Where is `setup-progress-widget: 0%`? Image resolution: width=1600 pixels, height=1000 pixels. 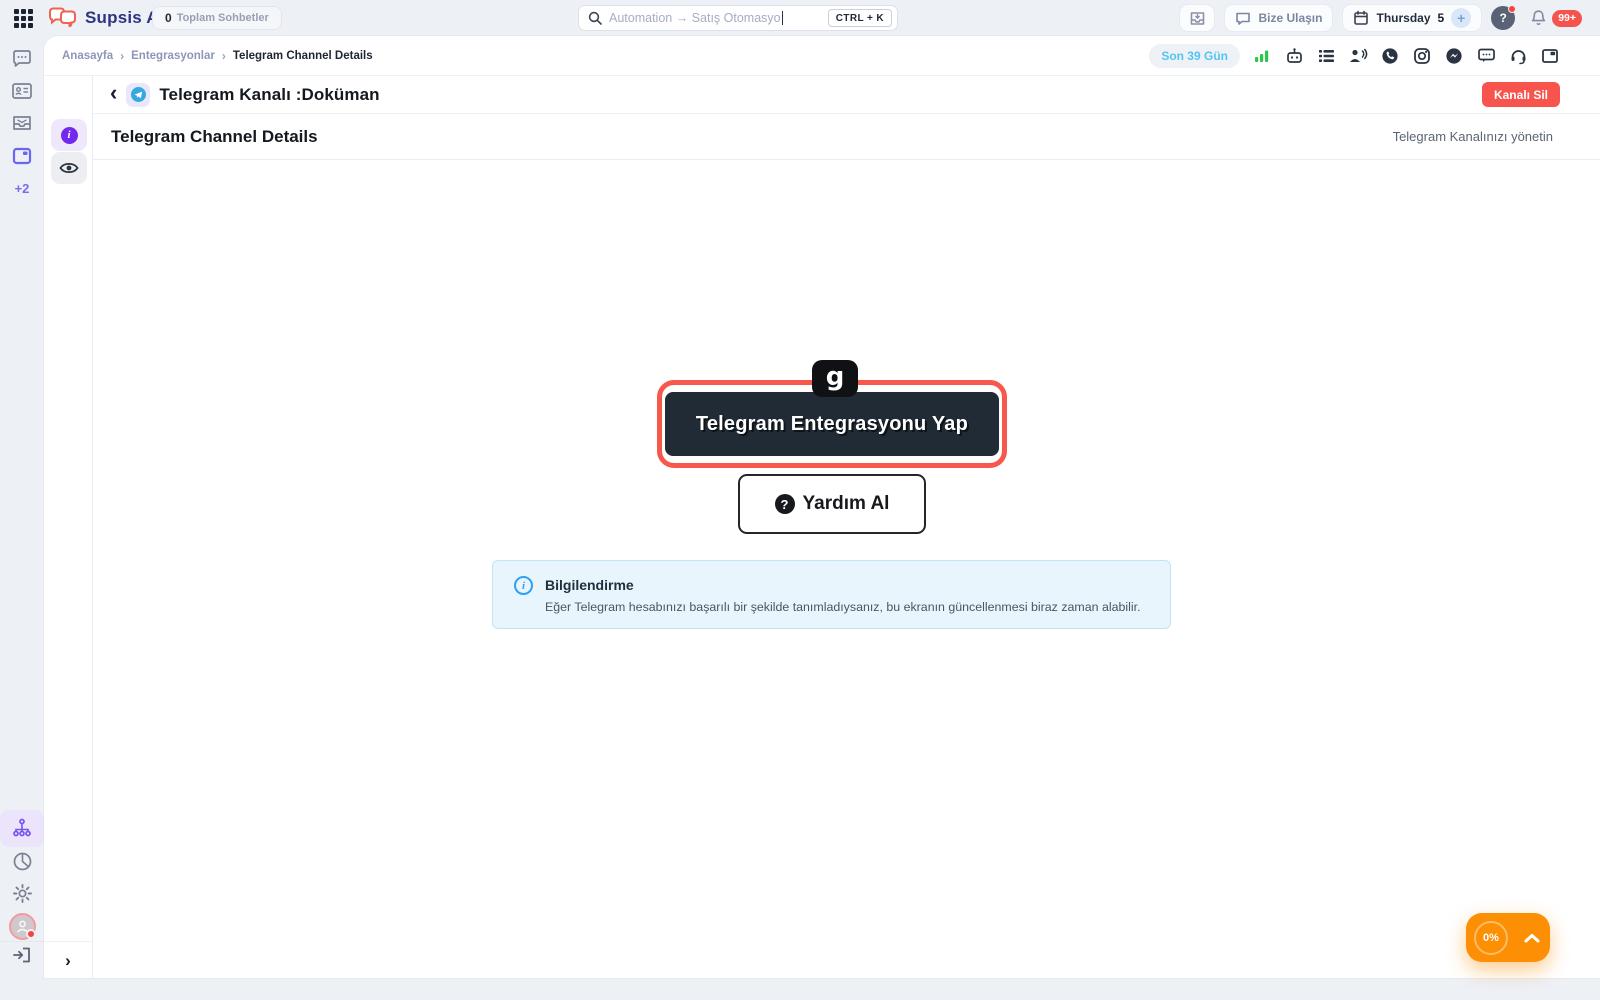
setup-progress-widget: 0% is located at coordinates (1508, 937).